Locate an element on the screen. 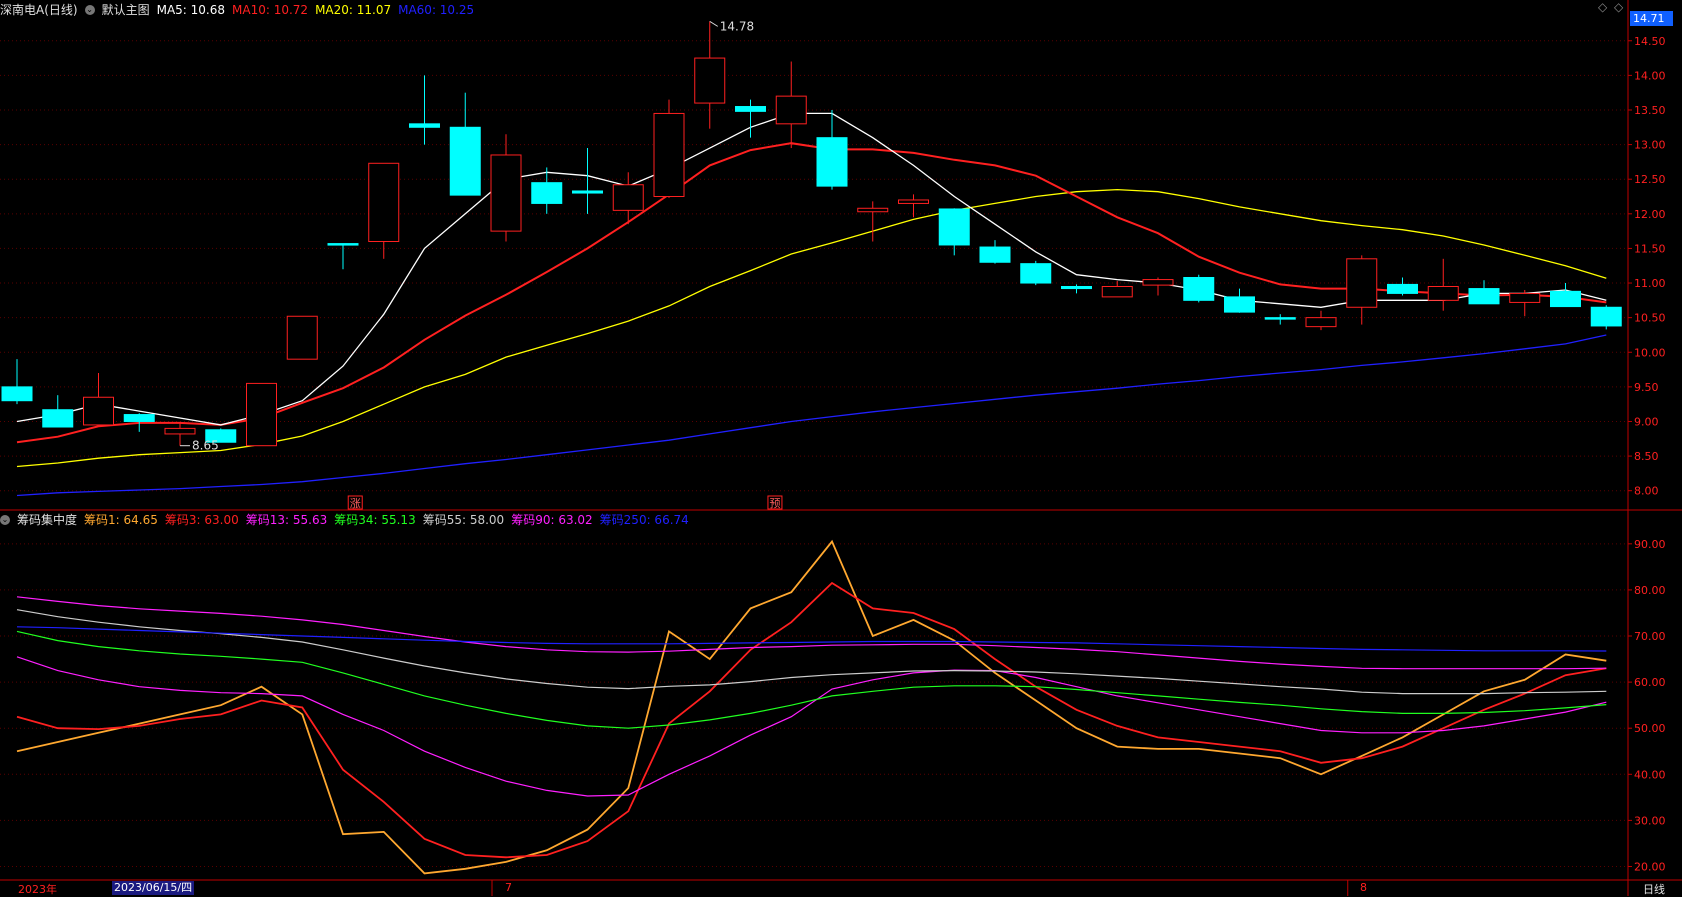 The image size is (1682, 897). year-label: 2023年 is located at coordinates (37, 889).